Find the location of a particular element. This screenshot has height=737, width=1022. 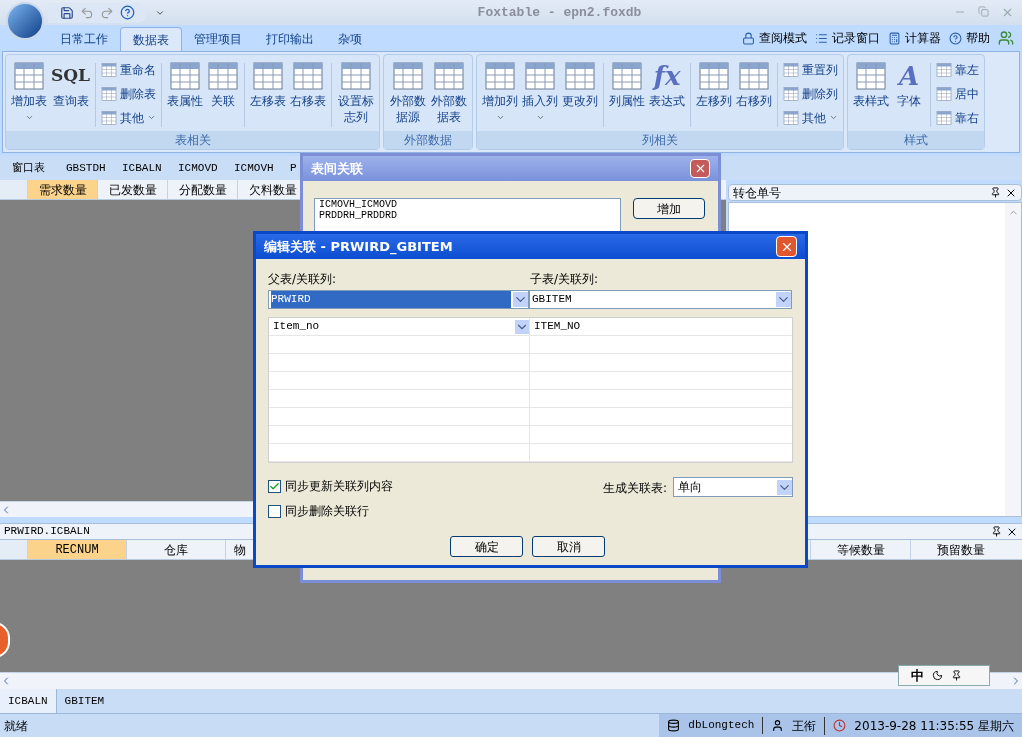

window-tab: ICMOVH is located at coordinates (254, 167).